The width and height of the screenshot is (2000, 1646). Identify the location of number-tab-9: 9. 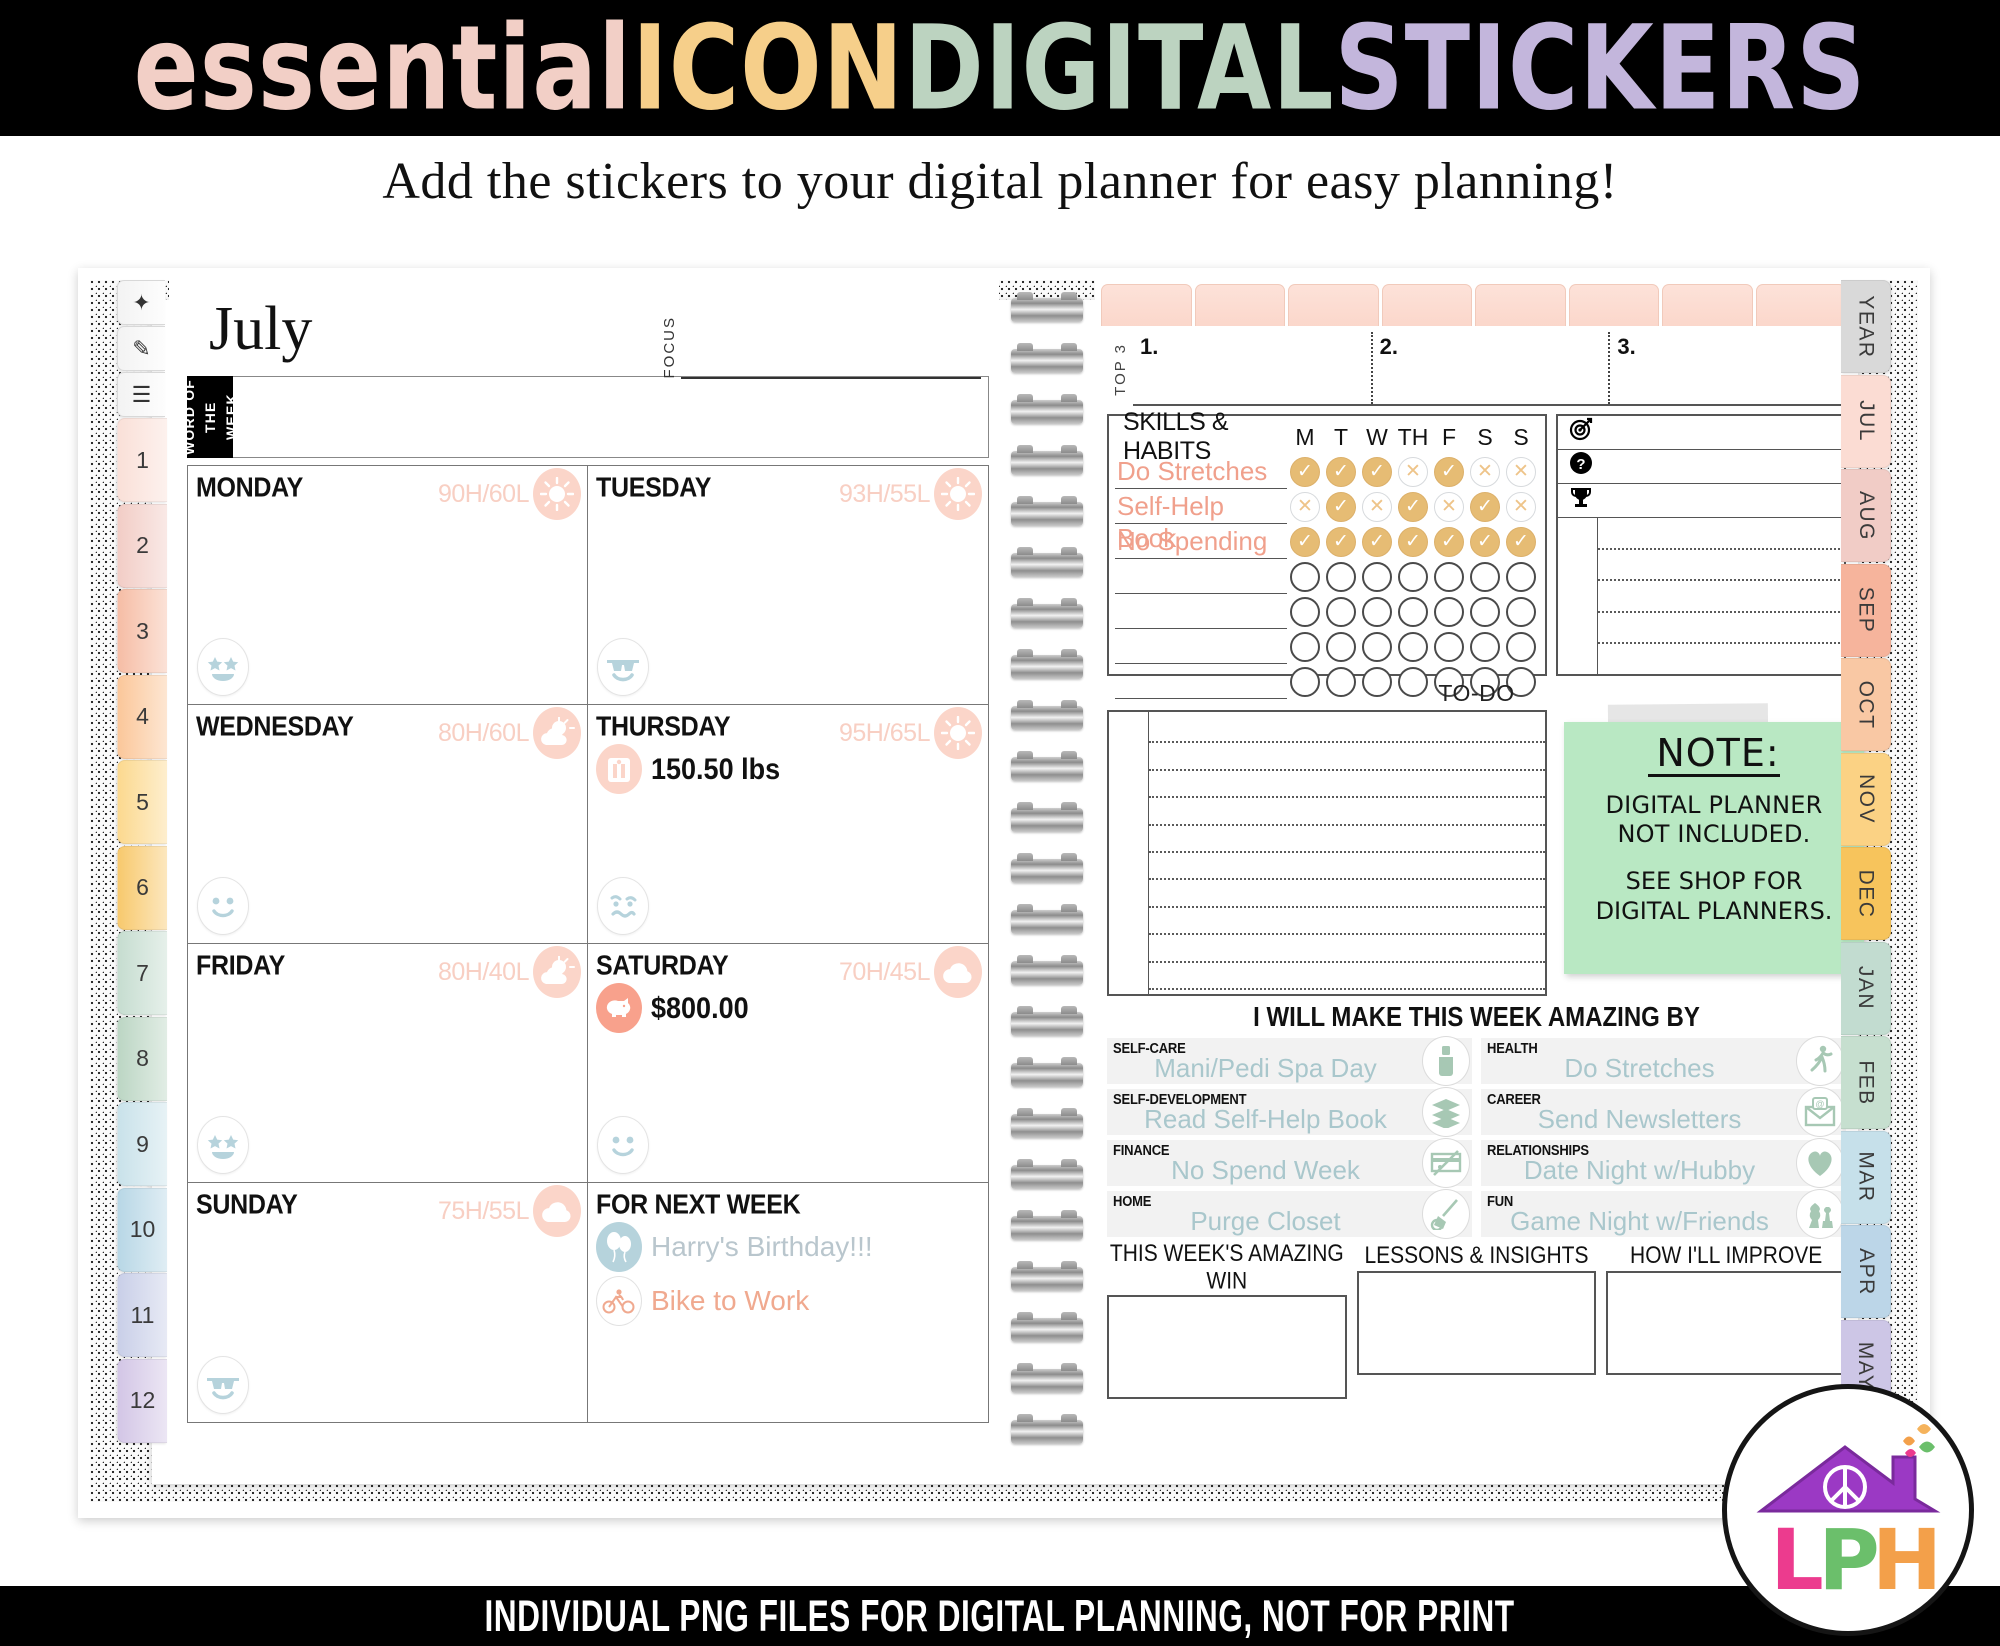
(142, 1144).